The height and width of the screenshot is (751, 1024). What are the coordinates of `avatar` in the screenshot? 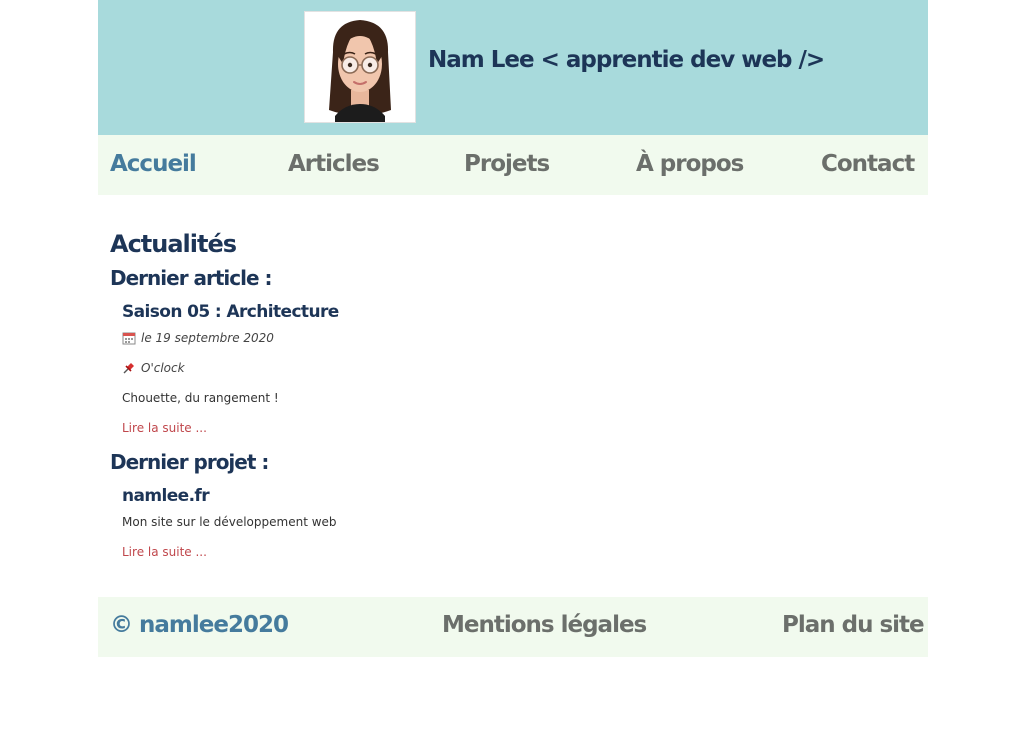 It's located at (360, 67).